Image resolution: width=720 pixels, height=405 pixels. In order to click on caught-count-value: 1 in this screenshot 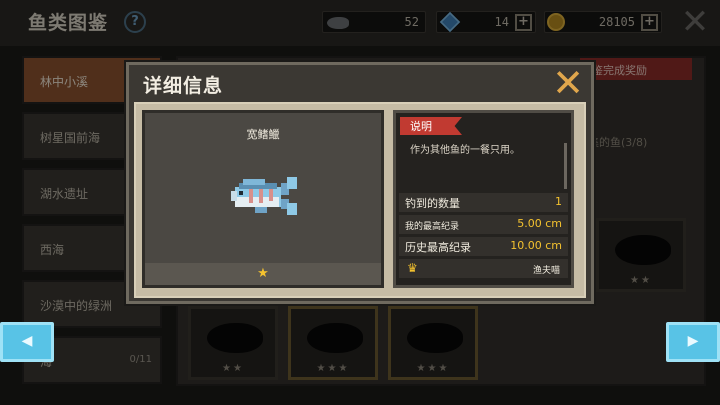, I will do `click(558, 201)`.